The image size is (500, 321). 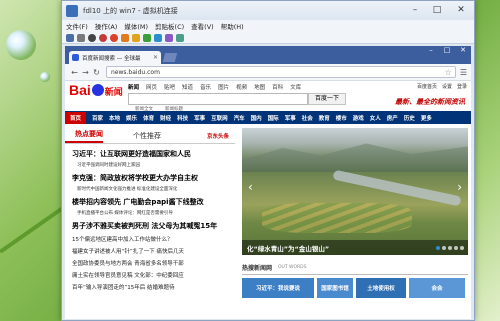 I want to click on menu-clipboard: 剪贴板(C), so click(x=169, y=26).